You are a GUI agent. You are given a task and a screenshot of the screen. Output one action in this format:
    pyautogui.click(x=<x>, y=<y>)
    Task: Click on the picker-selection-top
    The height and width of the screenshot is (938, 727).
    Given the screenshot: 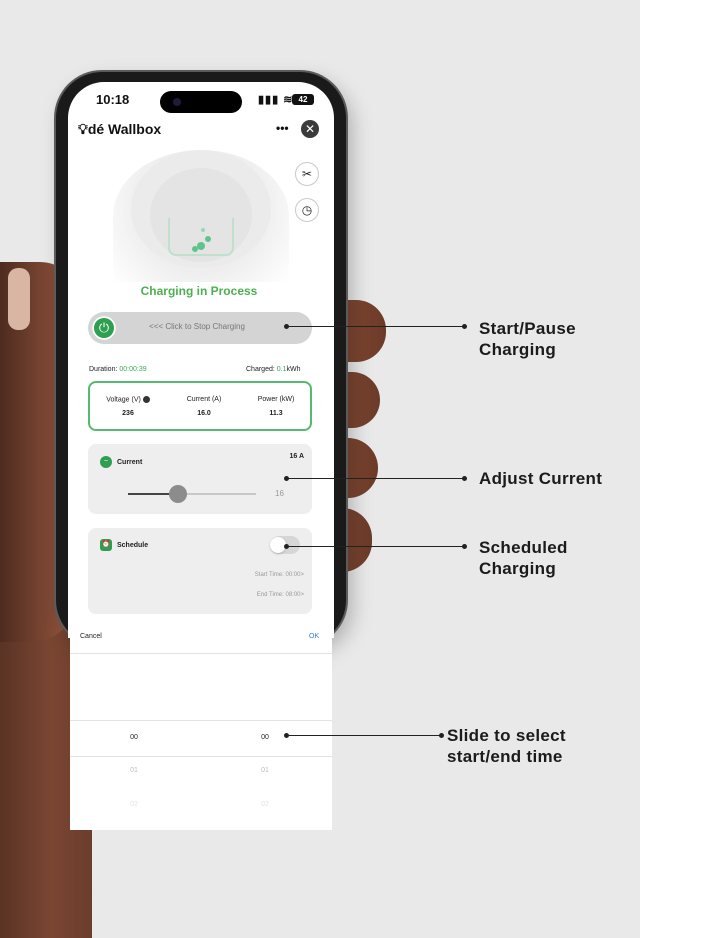 What is the action you would take?
    pyautogui.click(x=201, y=720)
    